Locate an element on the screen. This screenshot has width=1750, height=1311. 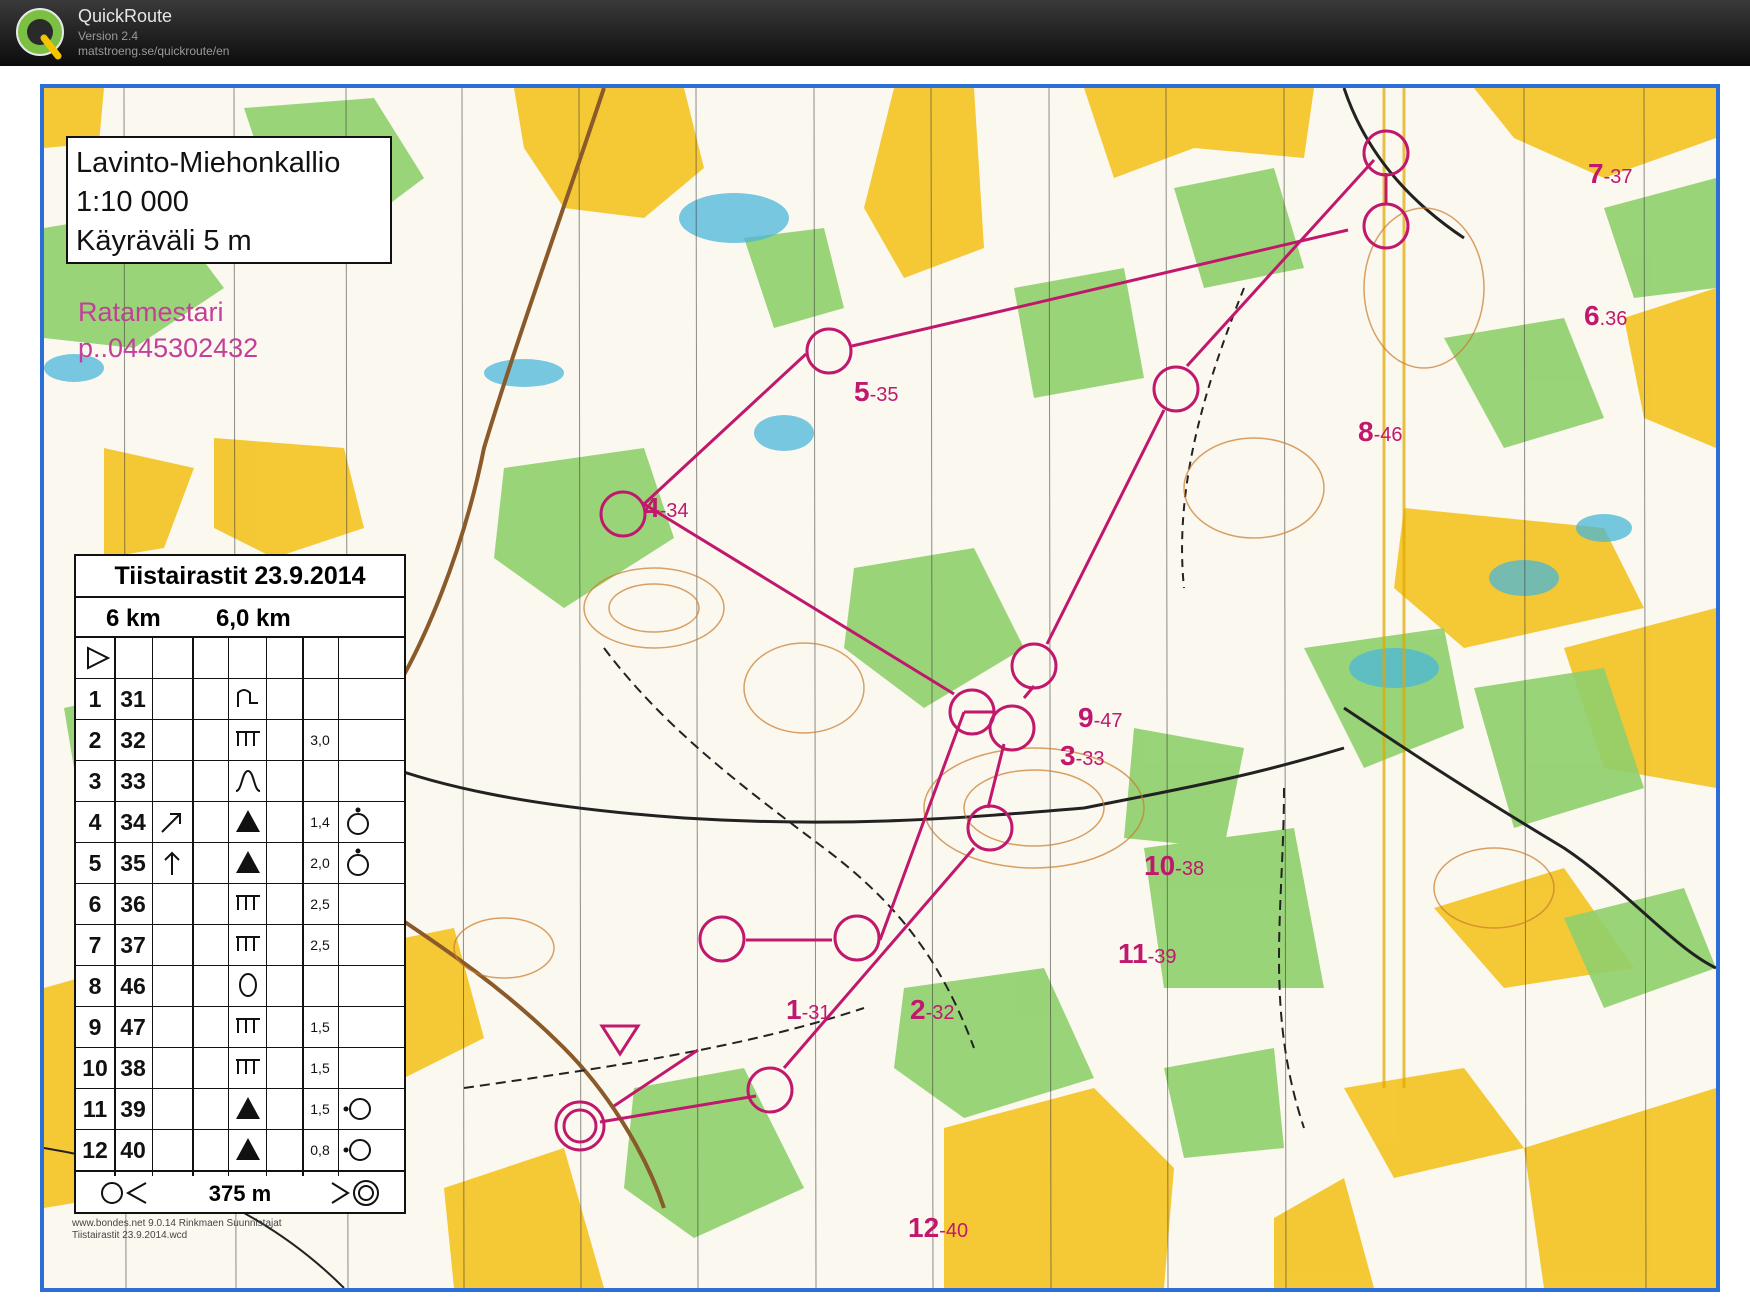
description-row: 2 32 3,0 is located at coordinates (240, 740).